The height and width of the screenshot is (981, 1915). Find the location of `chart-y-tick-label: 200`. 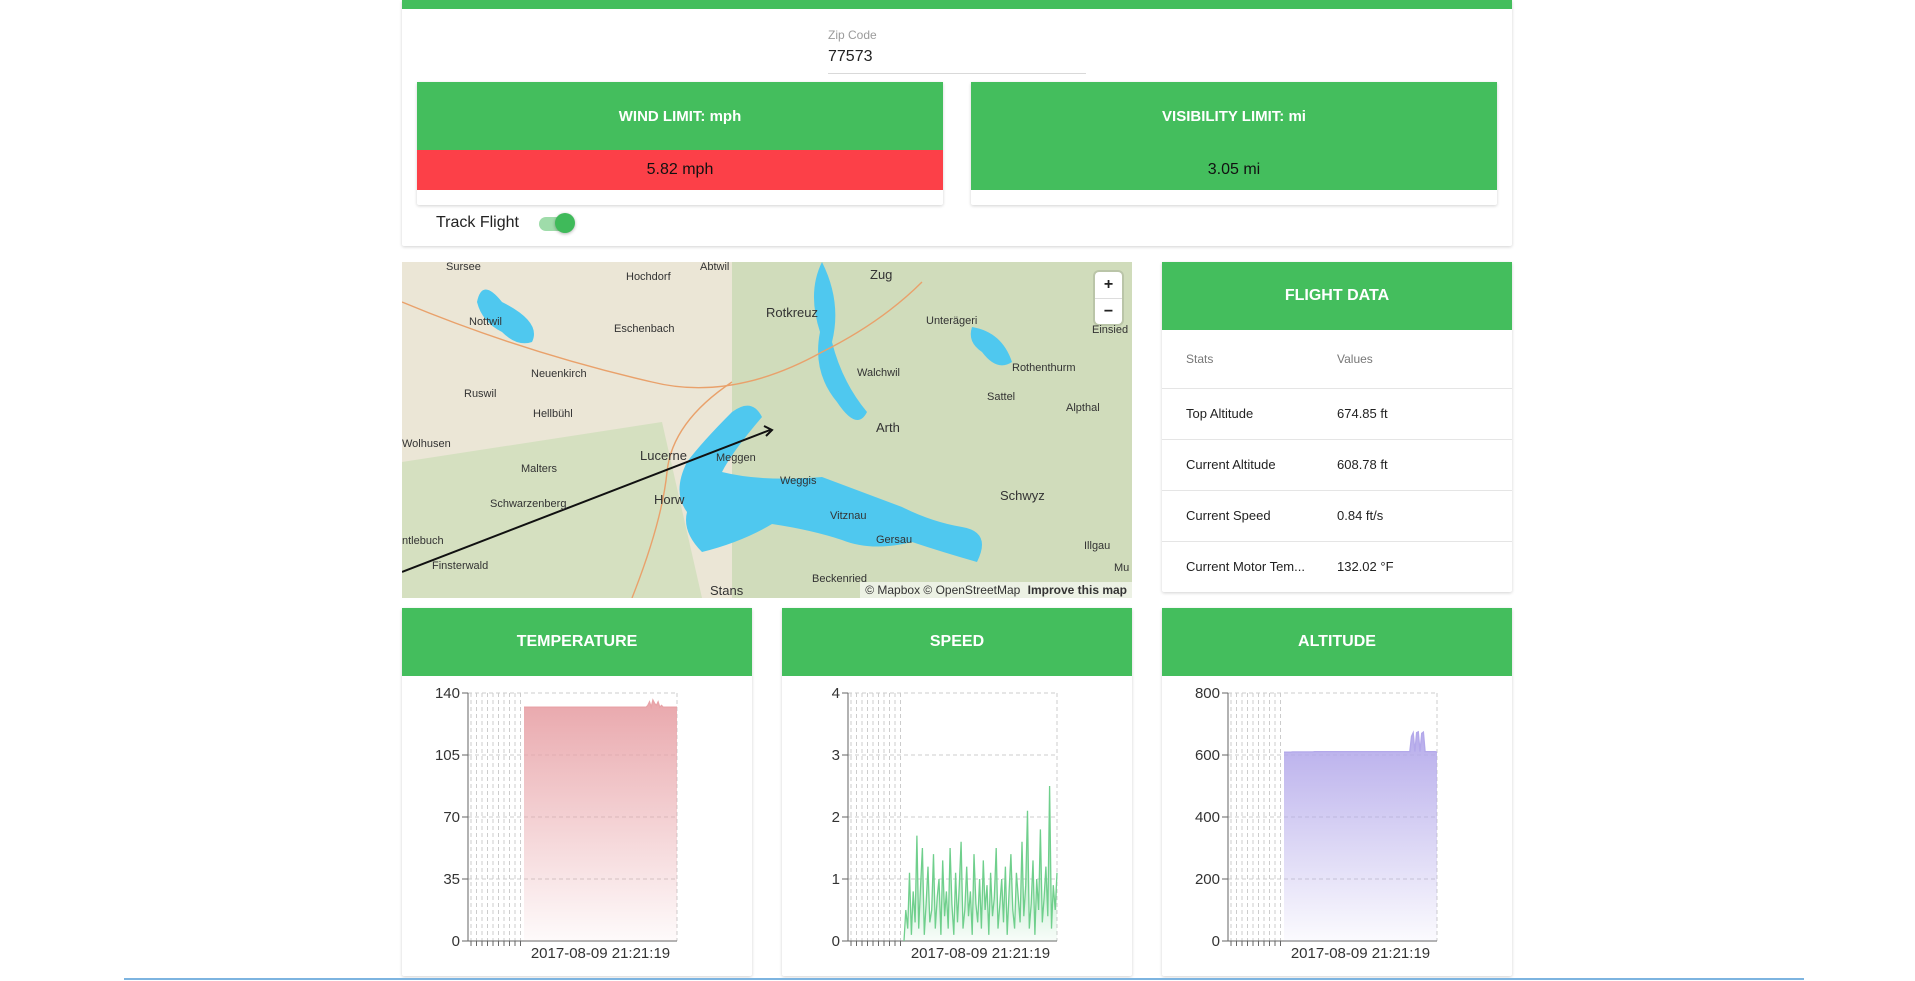

chart-y-tick-label: 200 is located at coordinates (1207, 879).